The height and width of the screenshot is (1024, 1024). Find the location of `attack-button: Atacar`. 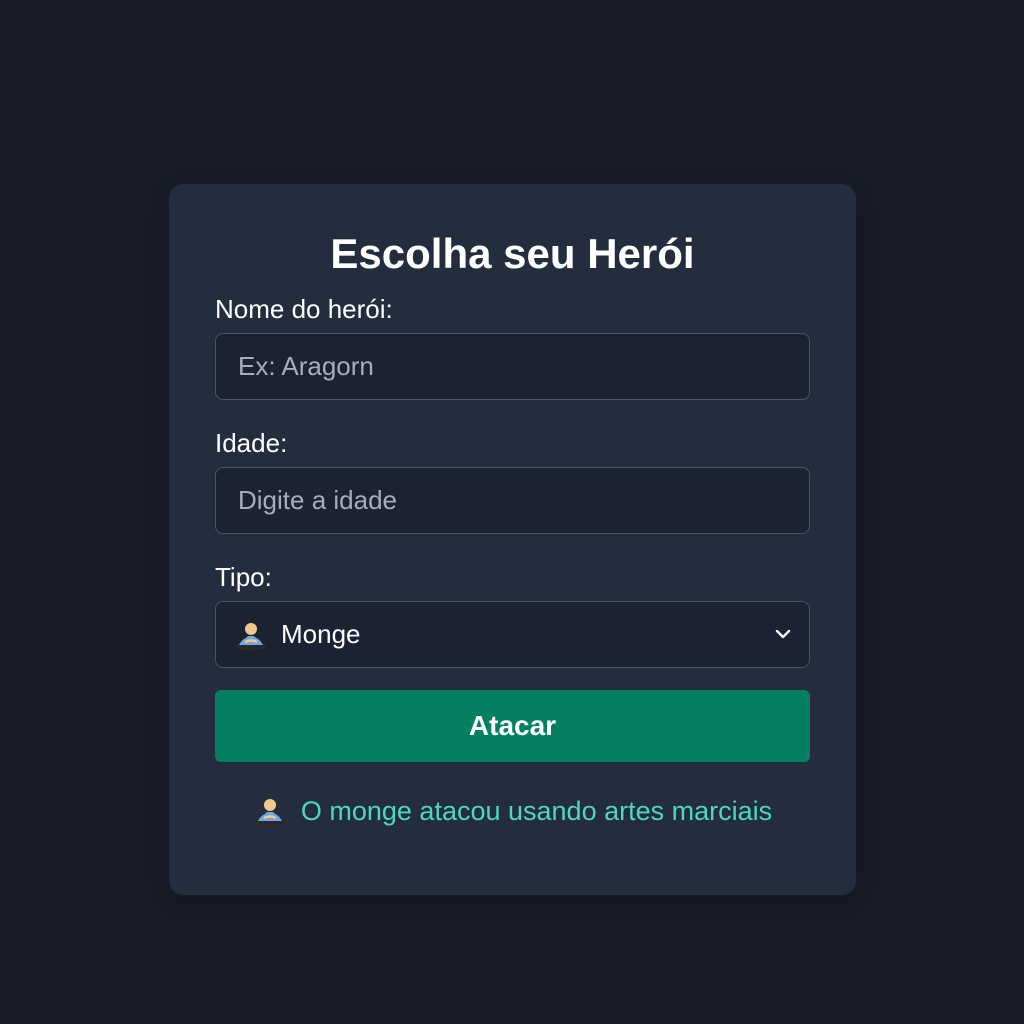

attack-button: Atacar is located at coordinates (512, 726).